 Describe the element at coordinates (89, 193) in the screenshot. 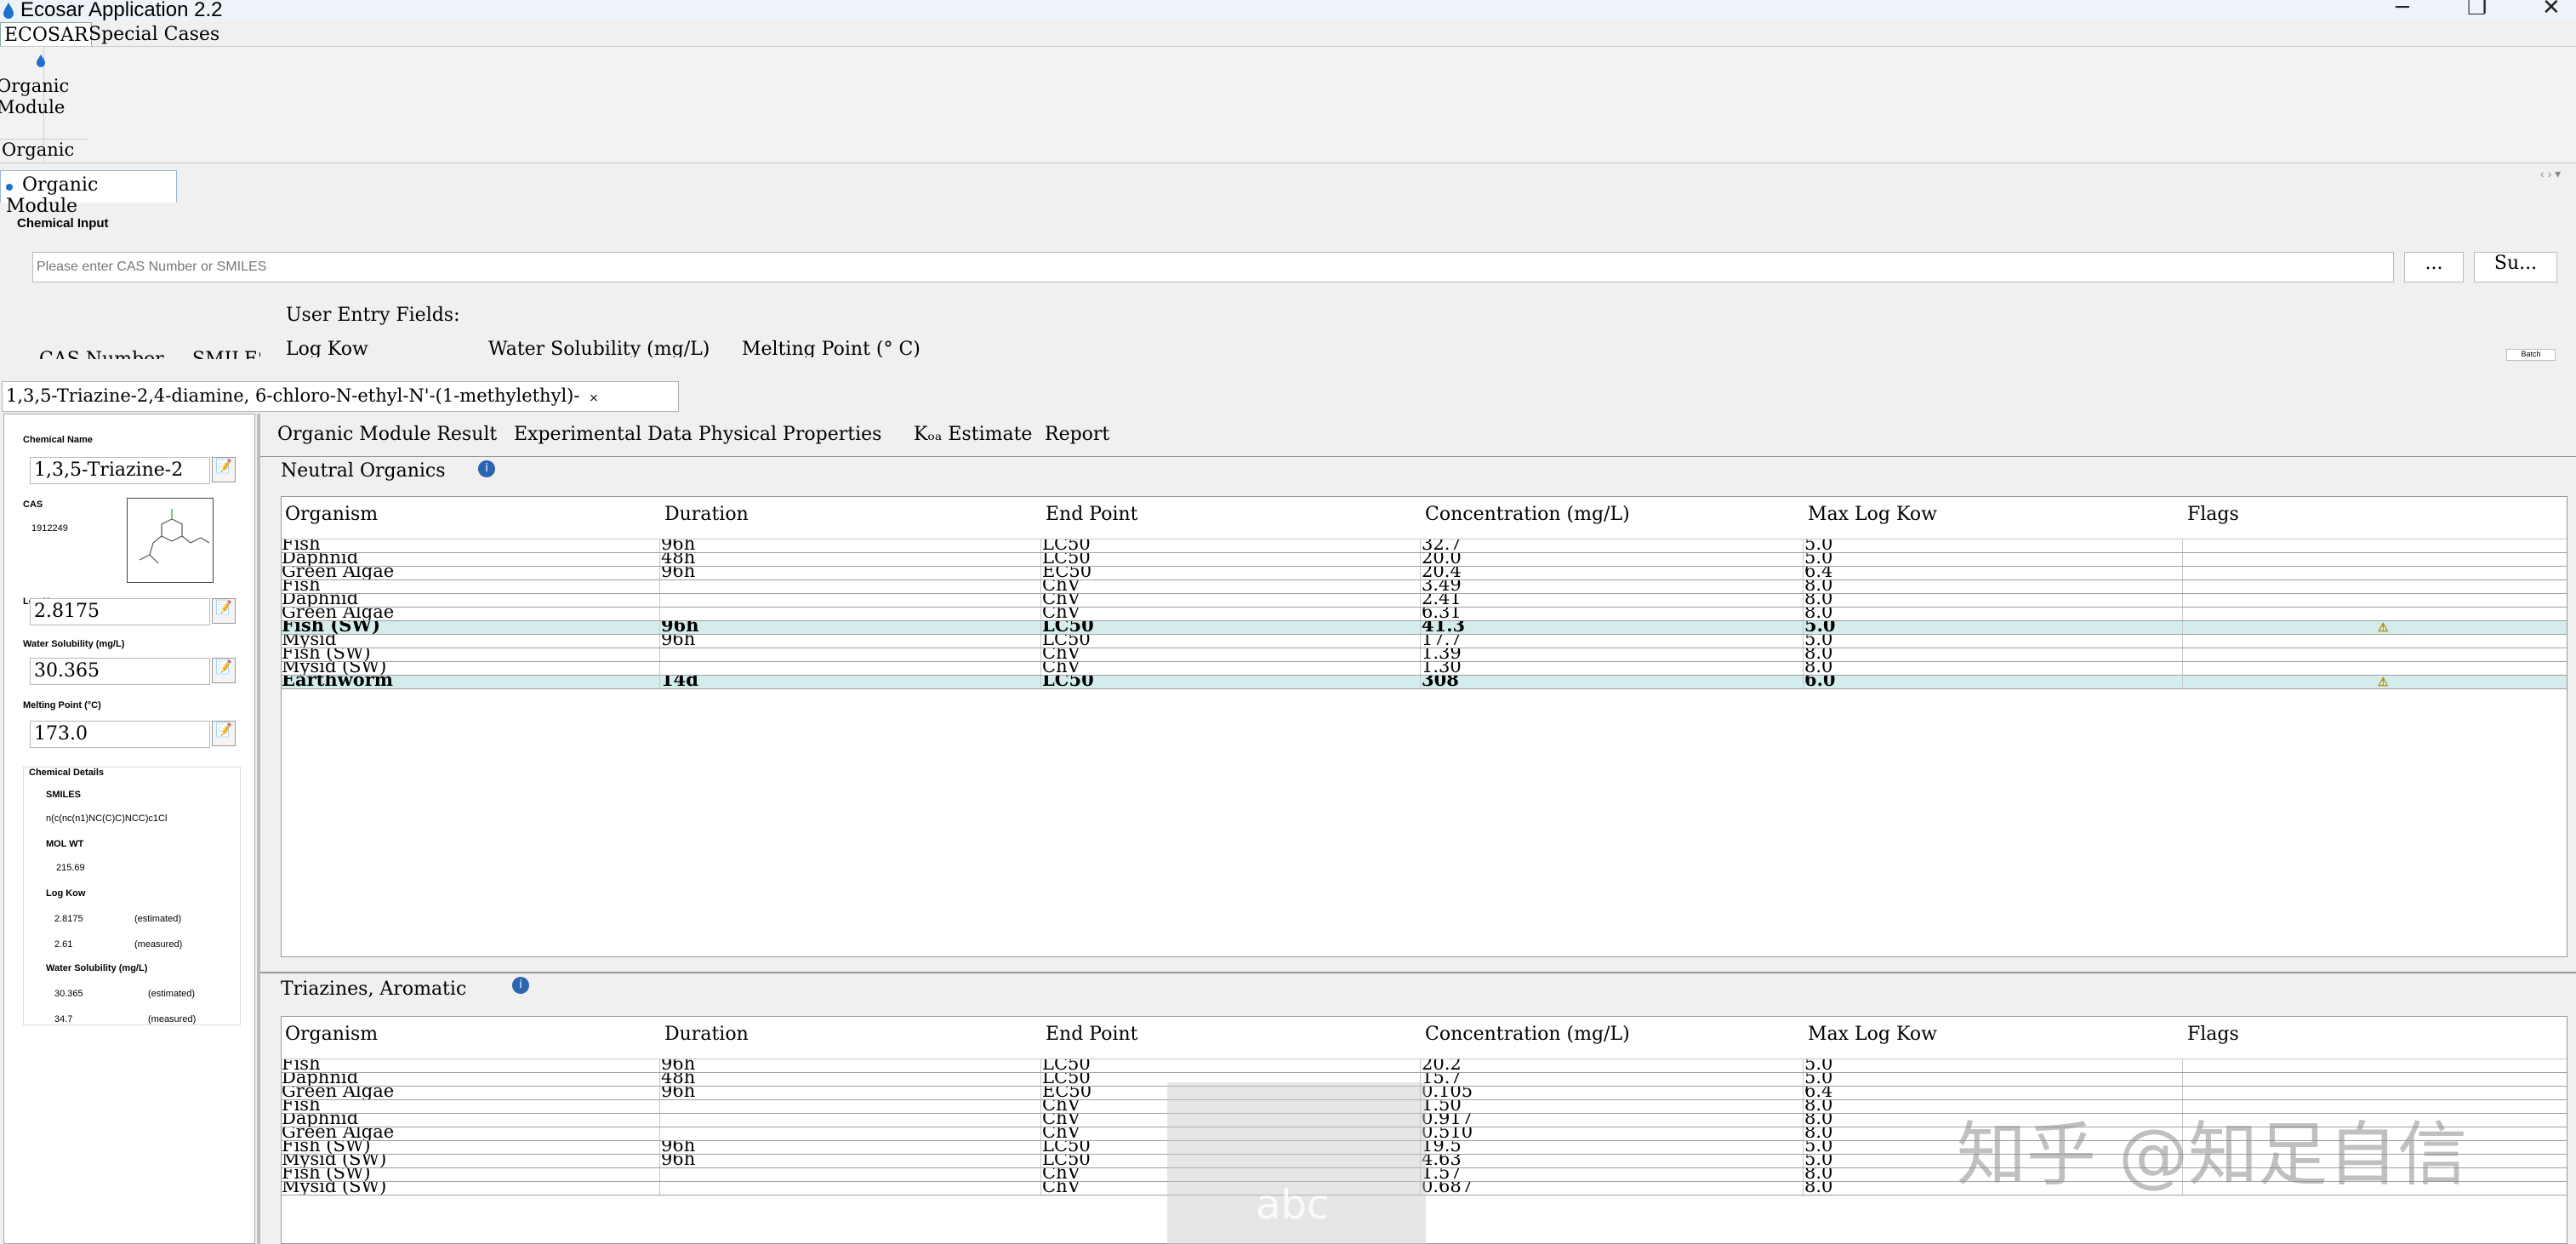

I see `tab-organic-module: Organic Module` at that location.